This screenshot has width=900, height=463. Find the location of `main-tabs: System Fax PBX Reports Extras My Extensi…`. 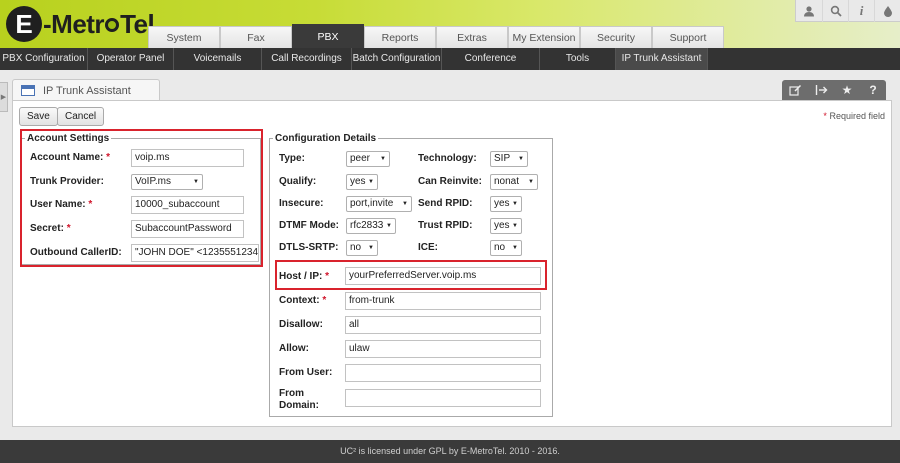

main-tabs: System Fax PBX Reports Extras My Extensi… is located at coordinates (436, 36).